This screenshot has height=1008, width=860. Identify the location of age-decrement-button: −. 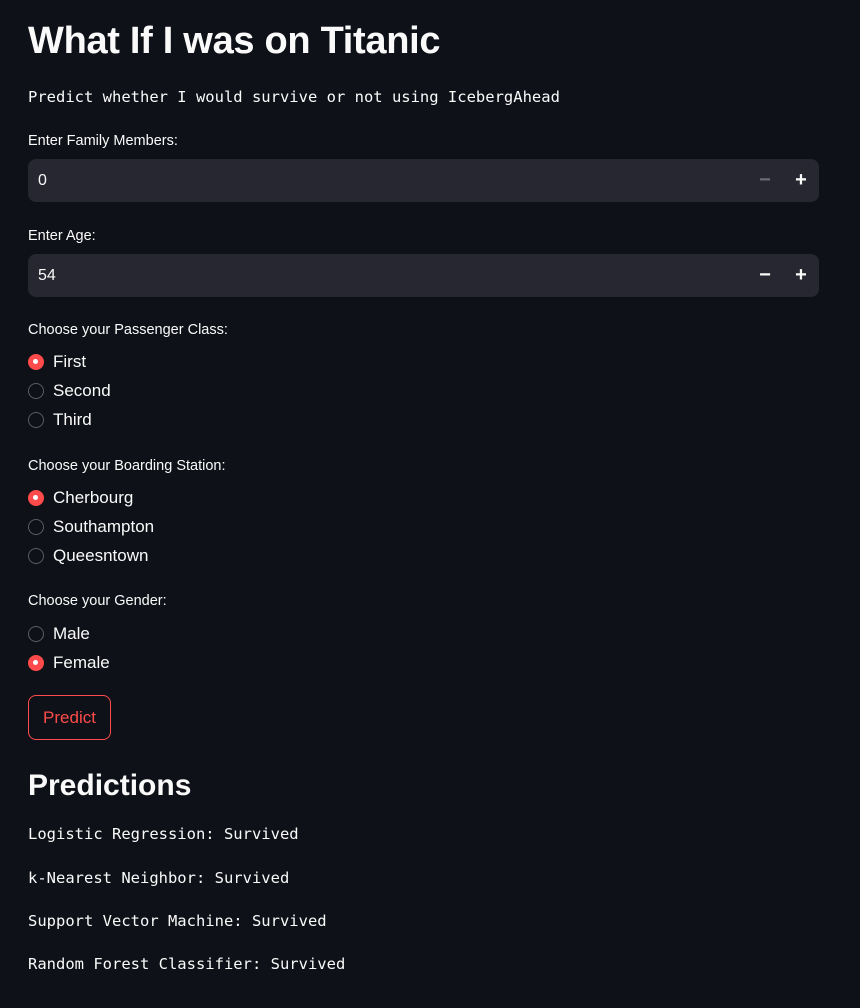
(765, 275).